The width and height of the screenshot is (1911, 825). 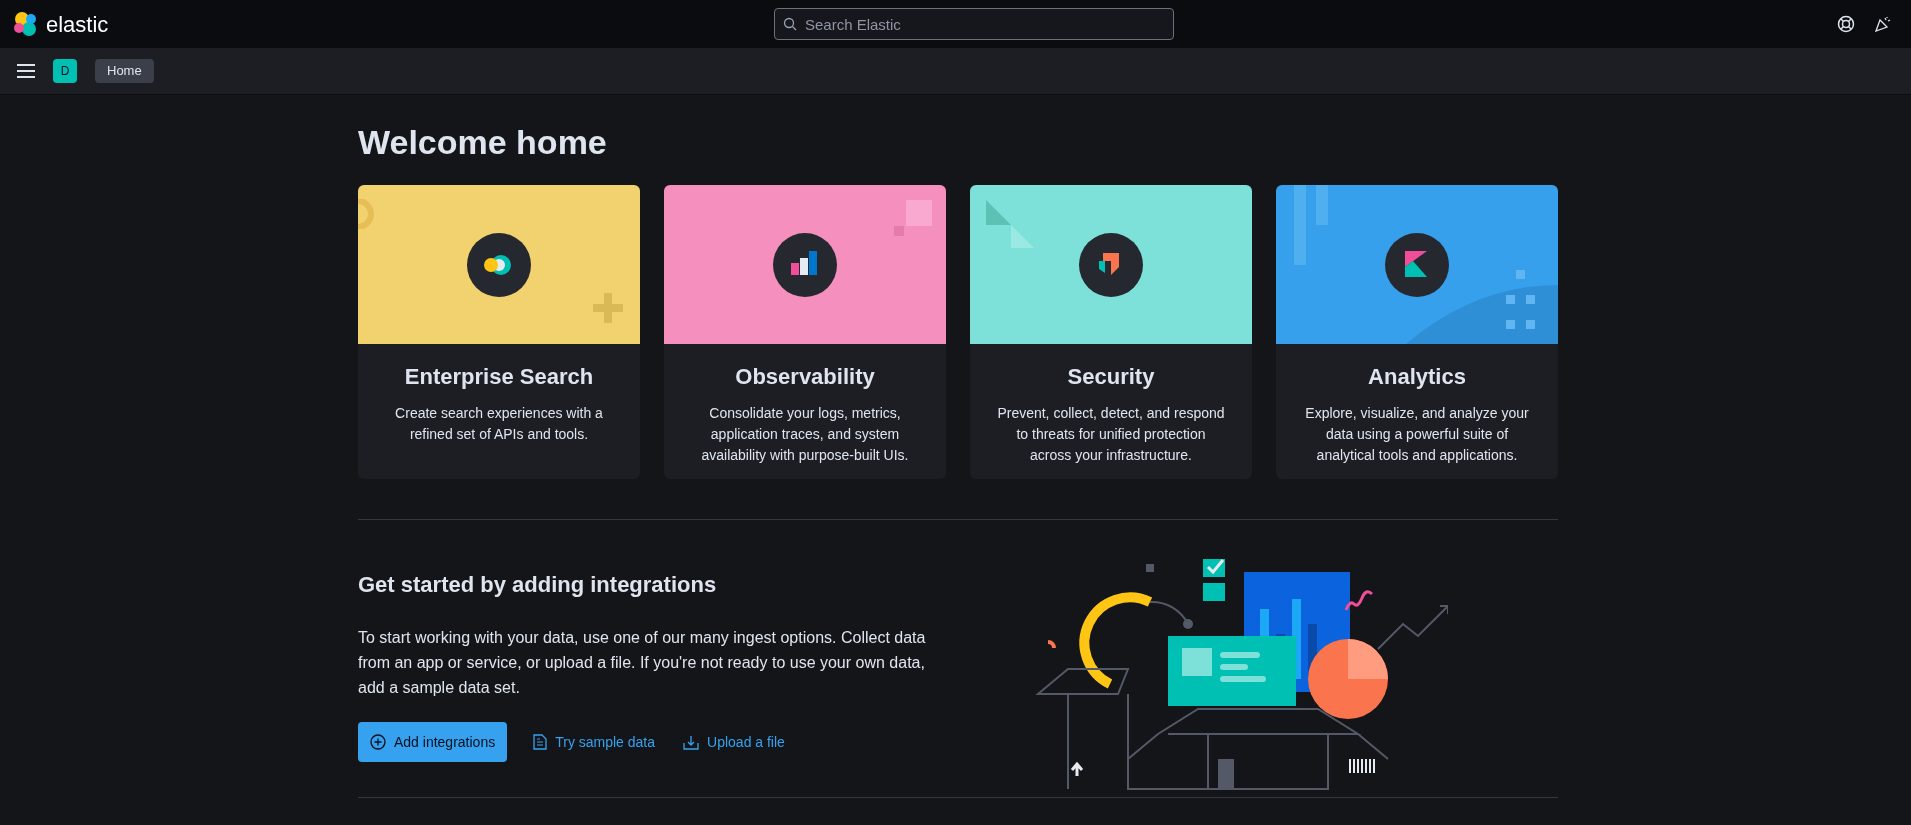 I want to click on section-description: To start working with your data, use one of our many ingest options. Collect data from an app or service, or upload a file. If you're not ready to use your own data, add a sample data set., so click(x=642, y=663).